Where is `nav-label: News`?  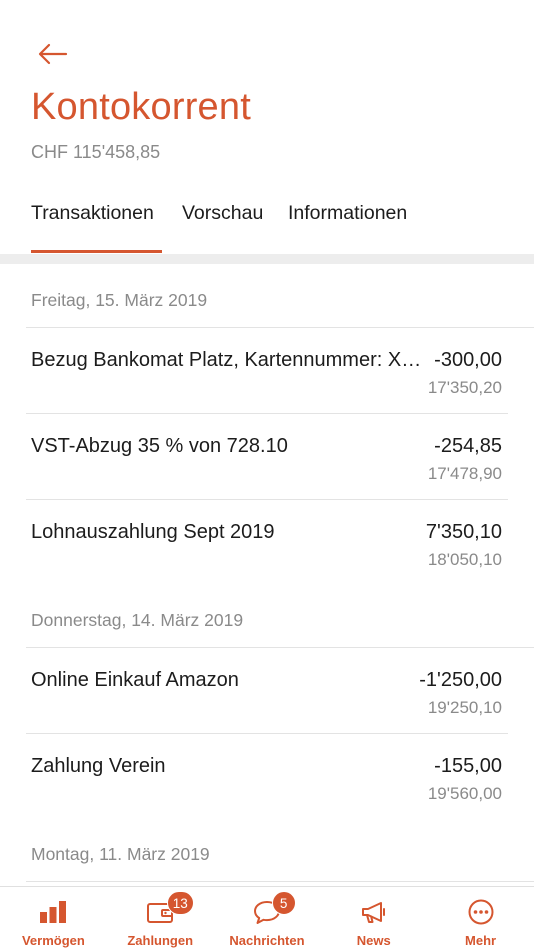
nav-label: News is located at coordinates (373, 940).